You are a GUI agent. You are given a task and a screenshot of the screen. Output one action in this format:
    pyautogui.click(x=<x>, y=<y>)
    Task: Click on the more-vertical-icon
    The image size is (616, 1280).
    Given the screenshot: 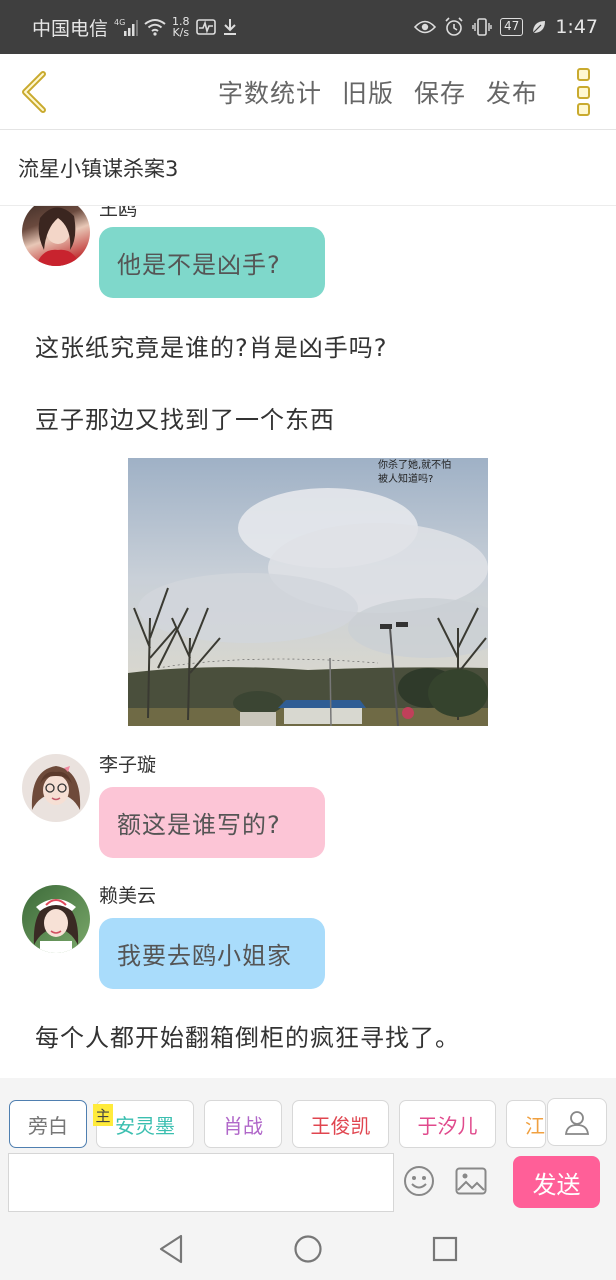 What is the action you would take?
    pyautogui.click(x=583, y=92)
    